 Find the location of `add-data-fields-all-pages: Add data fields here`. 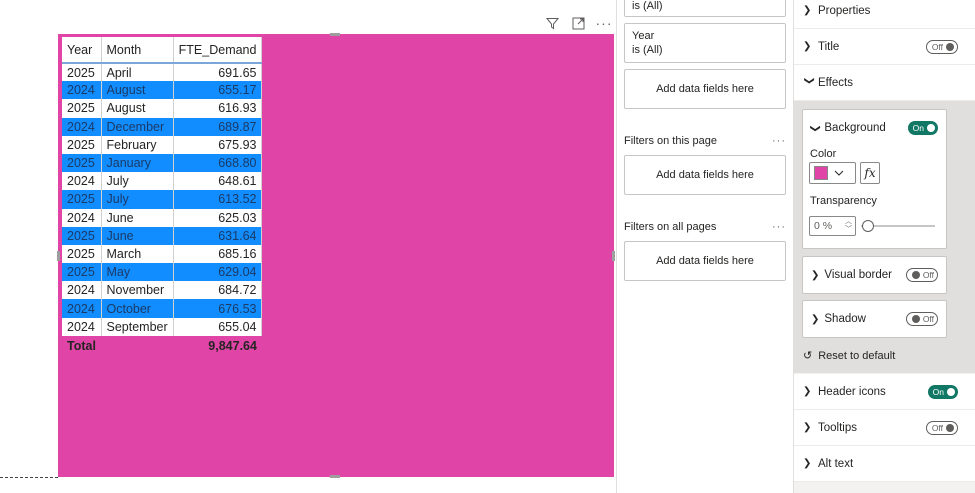

add-data-fields-all-pages: Add data fields here is located at coordinates (705, 261).